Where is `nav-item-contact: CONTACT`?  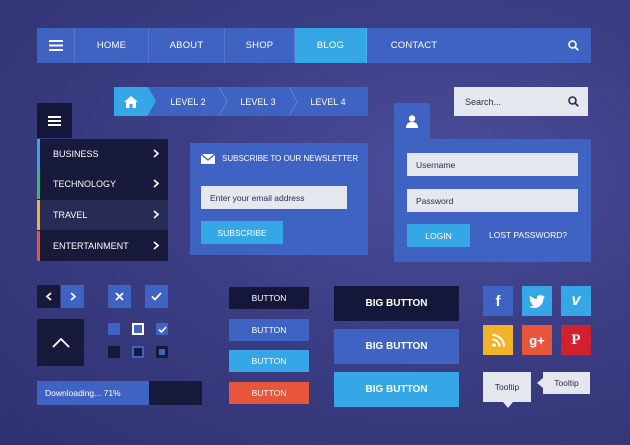 nav-item-contact: CONTACT is located at coordinates (414, 45).